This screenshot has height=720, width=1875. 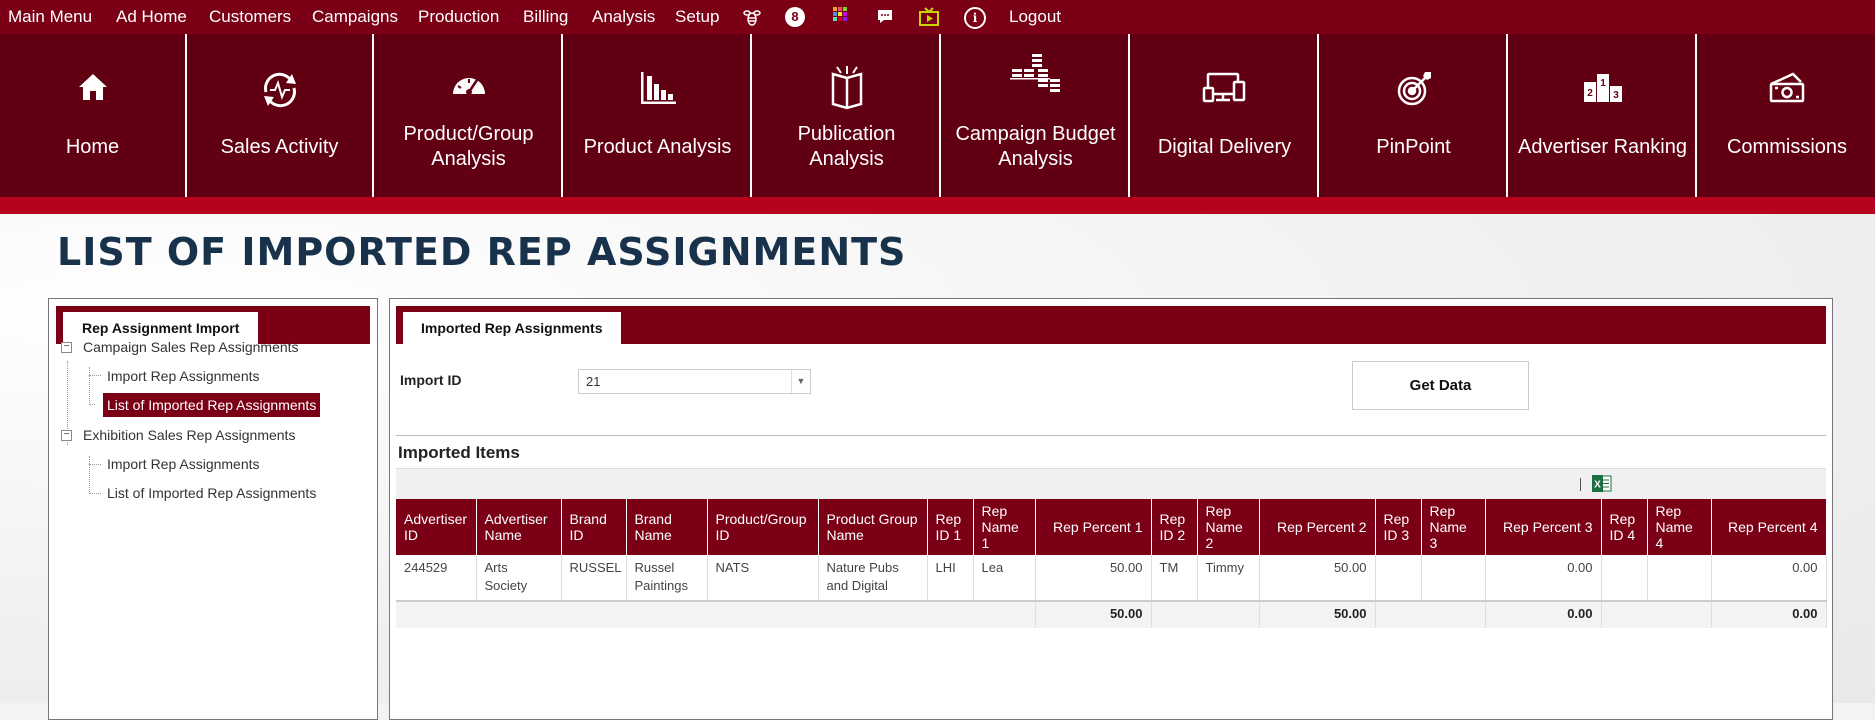 I want to click on tile-label: PinPoint, so click(x=1413, y=146).